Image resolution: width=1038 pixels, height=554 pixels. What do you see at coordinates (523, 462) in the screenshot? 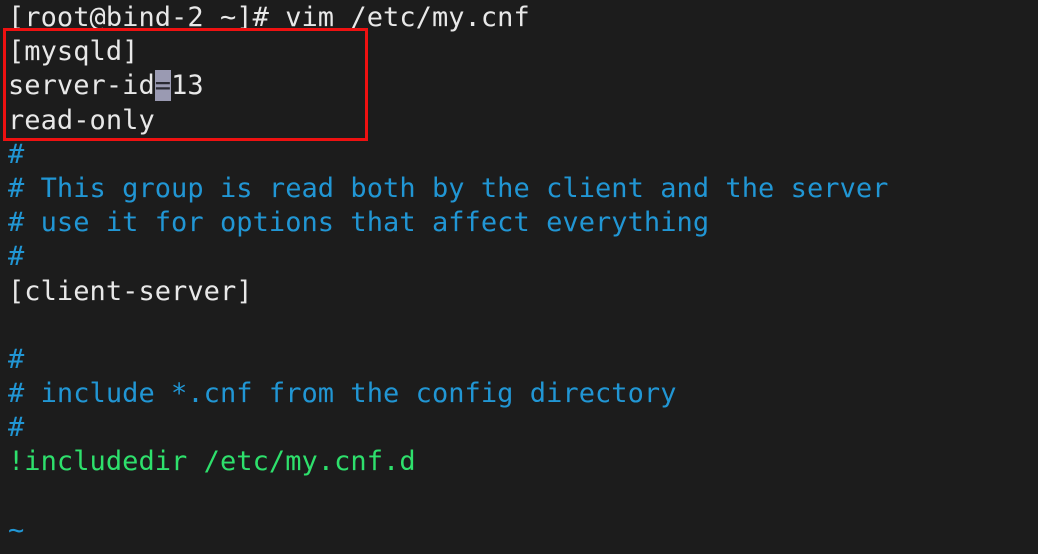
I see `vim-line-includedir: !includedir /etc/my.cnf.d` at bounding box center [523, 462].